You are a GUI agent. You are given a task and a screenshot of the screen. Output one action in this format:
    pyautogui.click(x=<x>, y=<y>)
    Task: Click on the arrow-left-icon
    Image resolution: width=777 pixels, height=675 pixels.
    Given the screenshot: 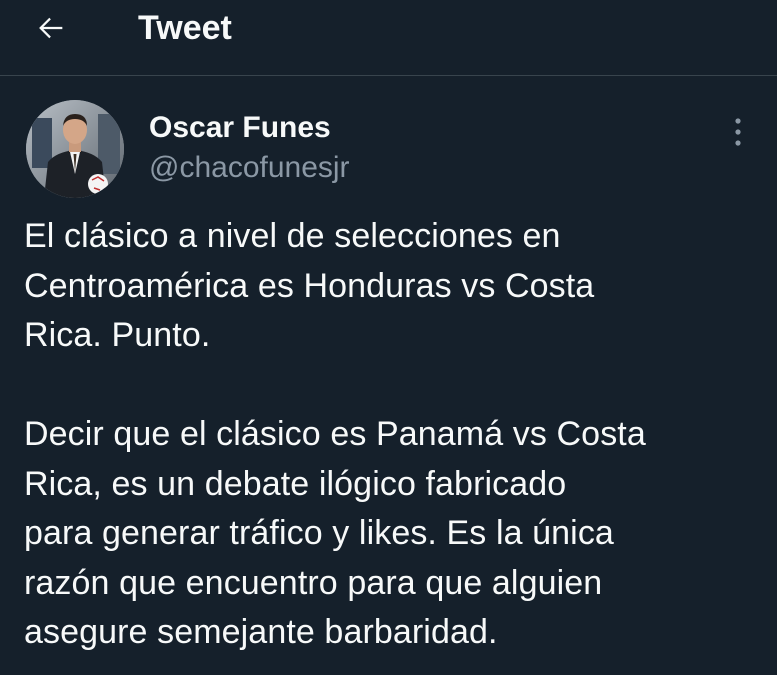 What is the action you would take?
    pyautogui.click(x=51, y=28)
    